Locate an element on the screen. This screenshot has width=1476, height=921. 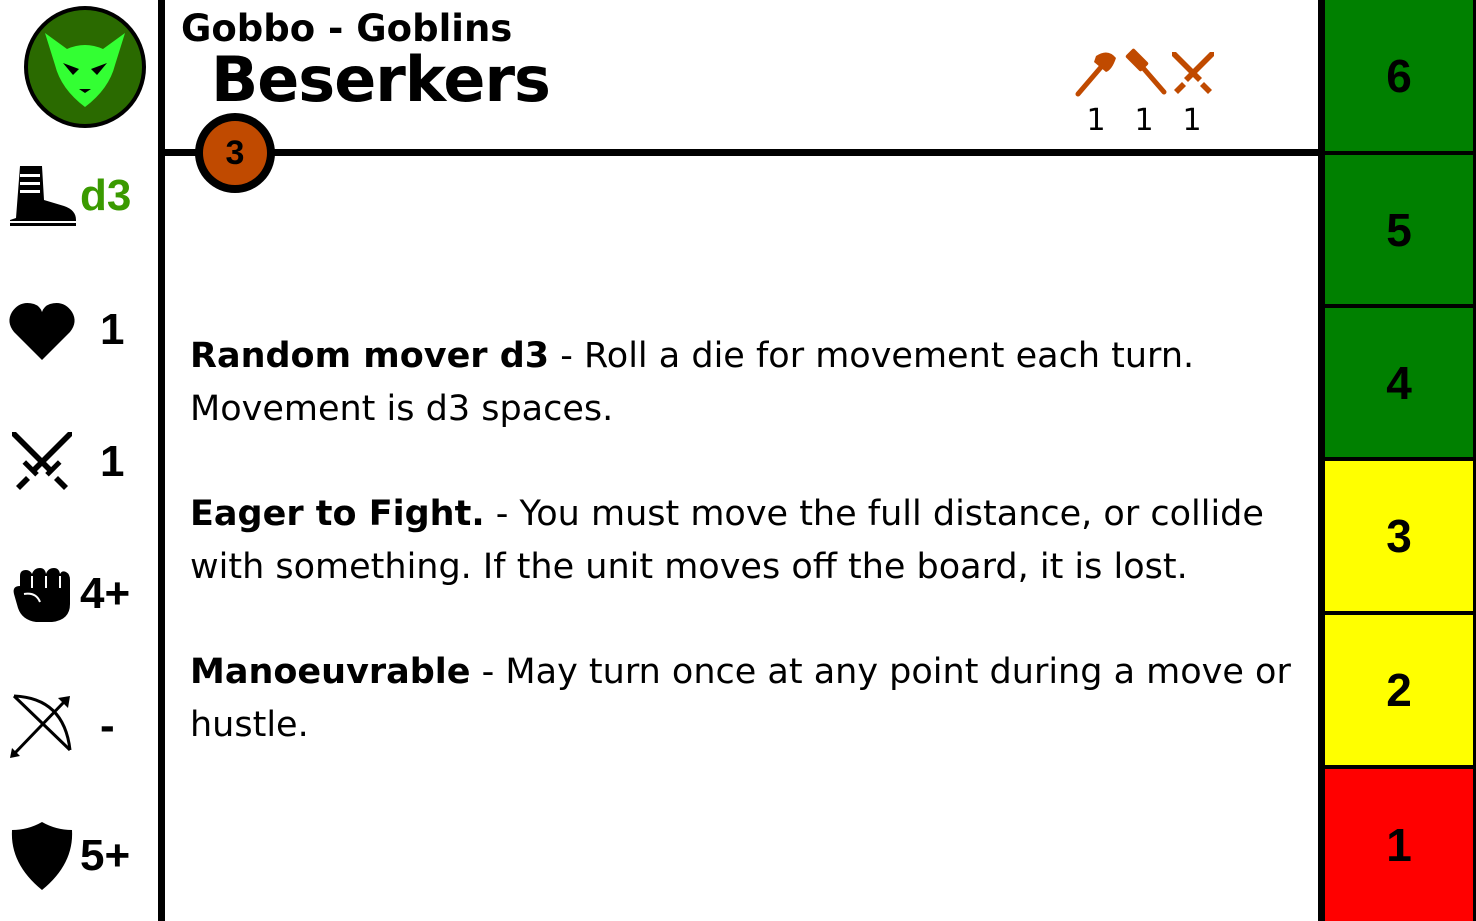
track-value: 1 is located at coordinates (1399, 845).